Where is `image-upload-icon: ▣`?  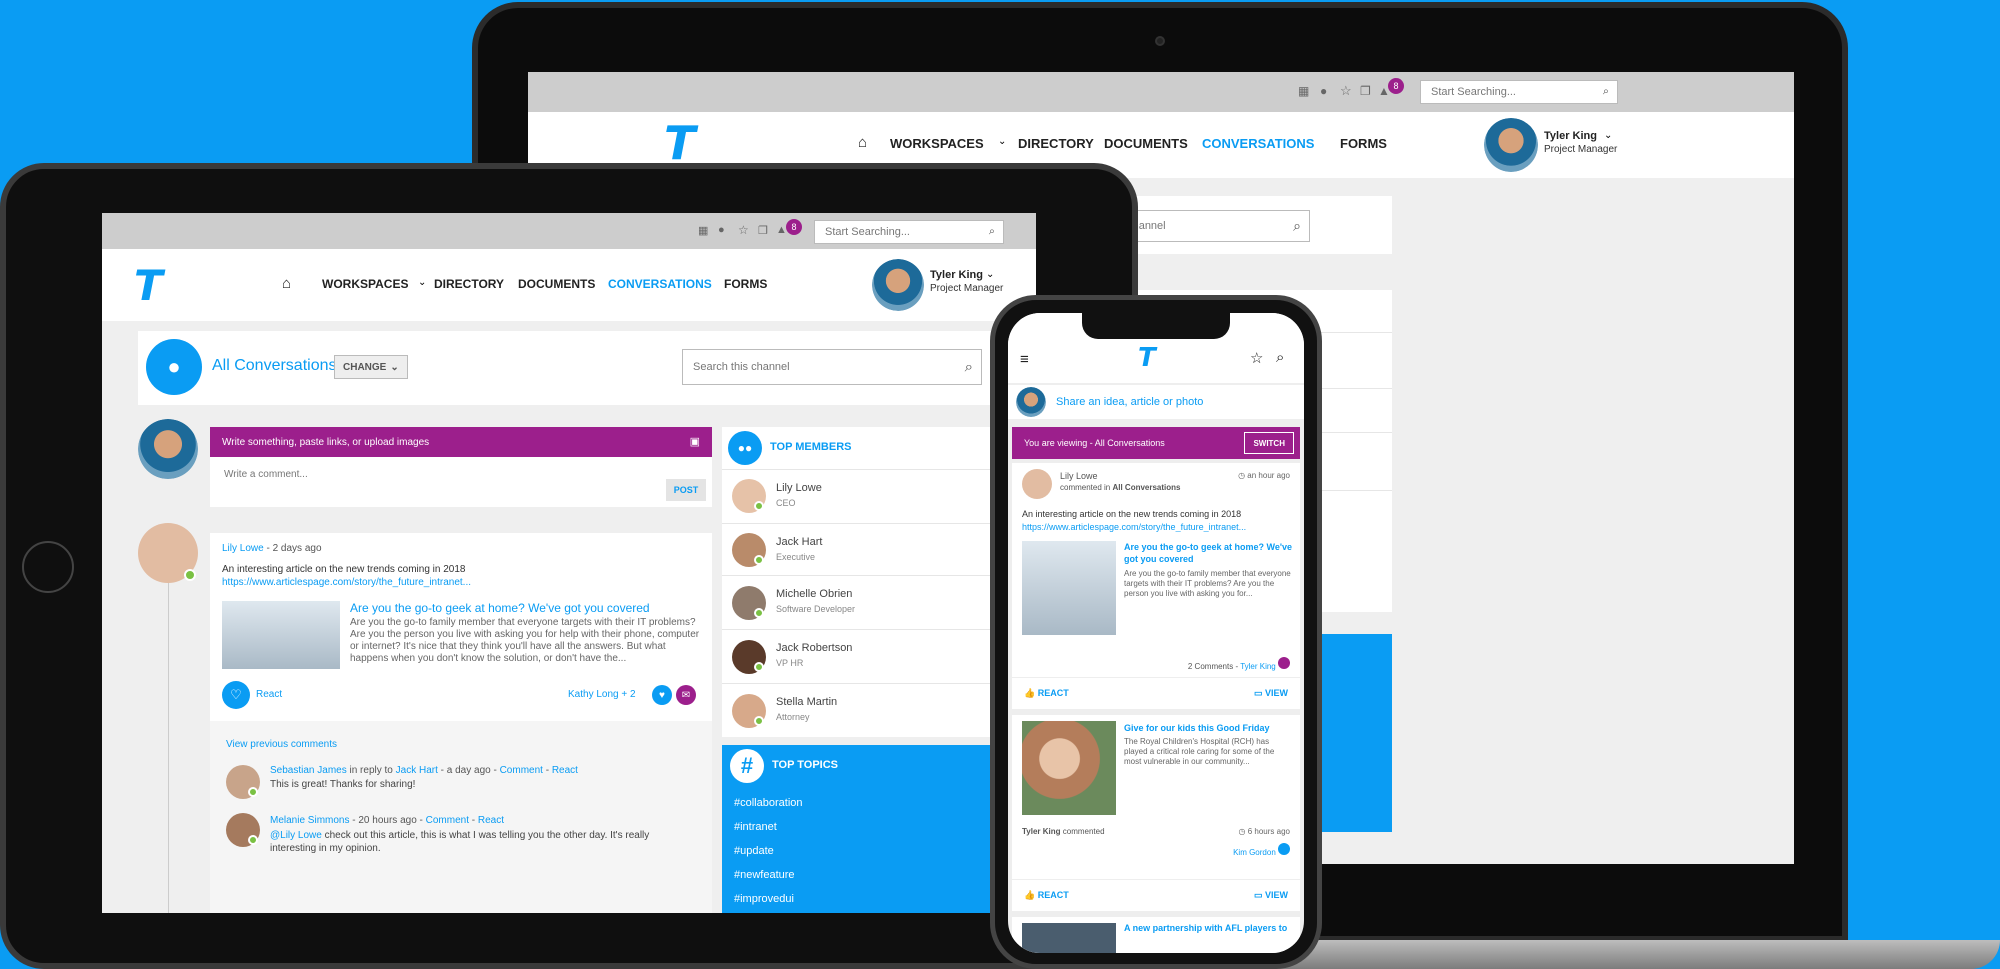 image-upload-icon: ▣ is located at coordinates (695, 441).